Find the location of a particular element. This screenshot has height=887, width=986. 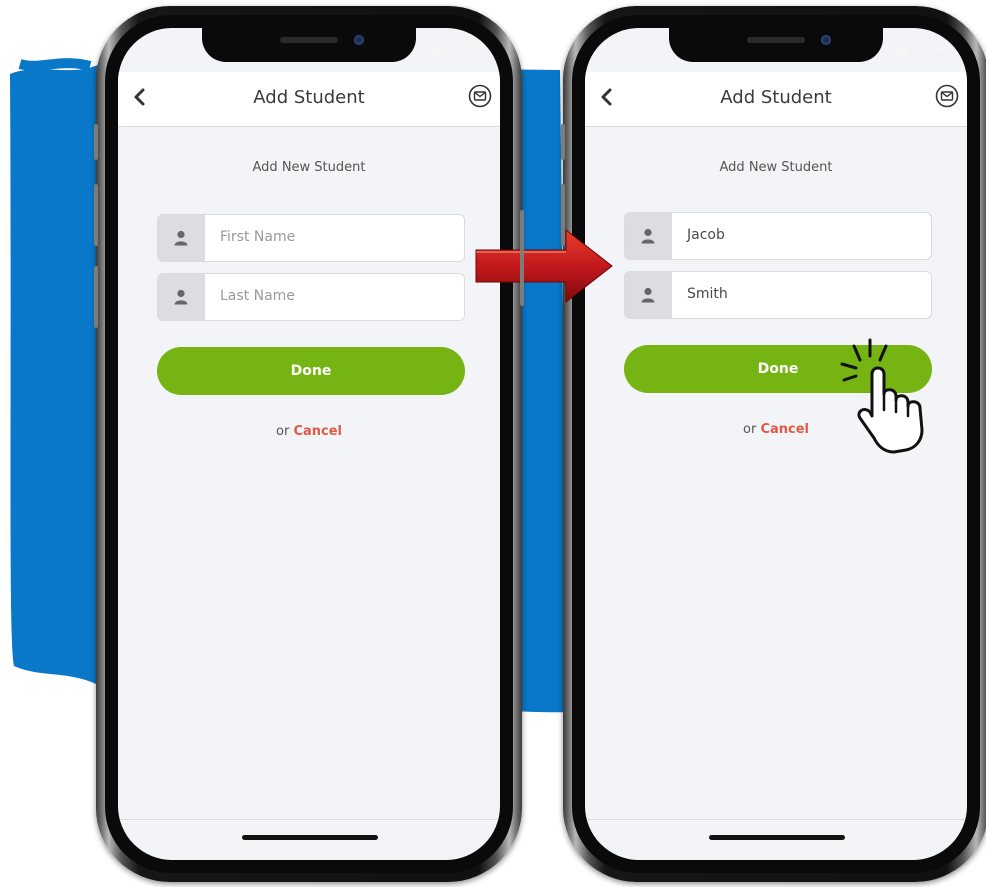

last-name-placeholder: Last Name is located at coordinates (257, 296).